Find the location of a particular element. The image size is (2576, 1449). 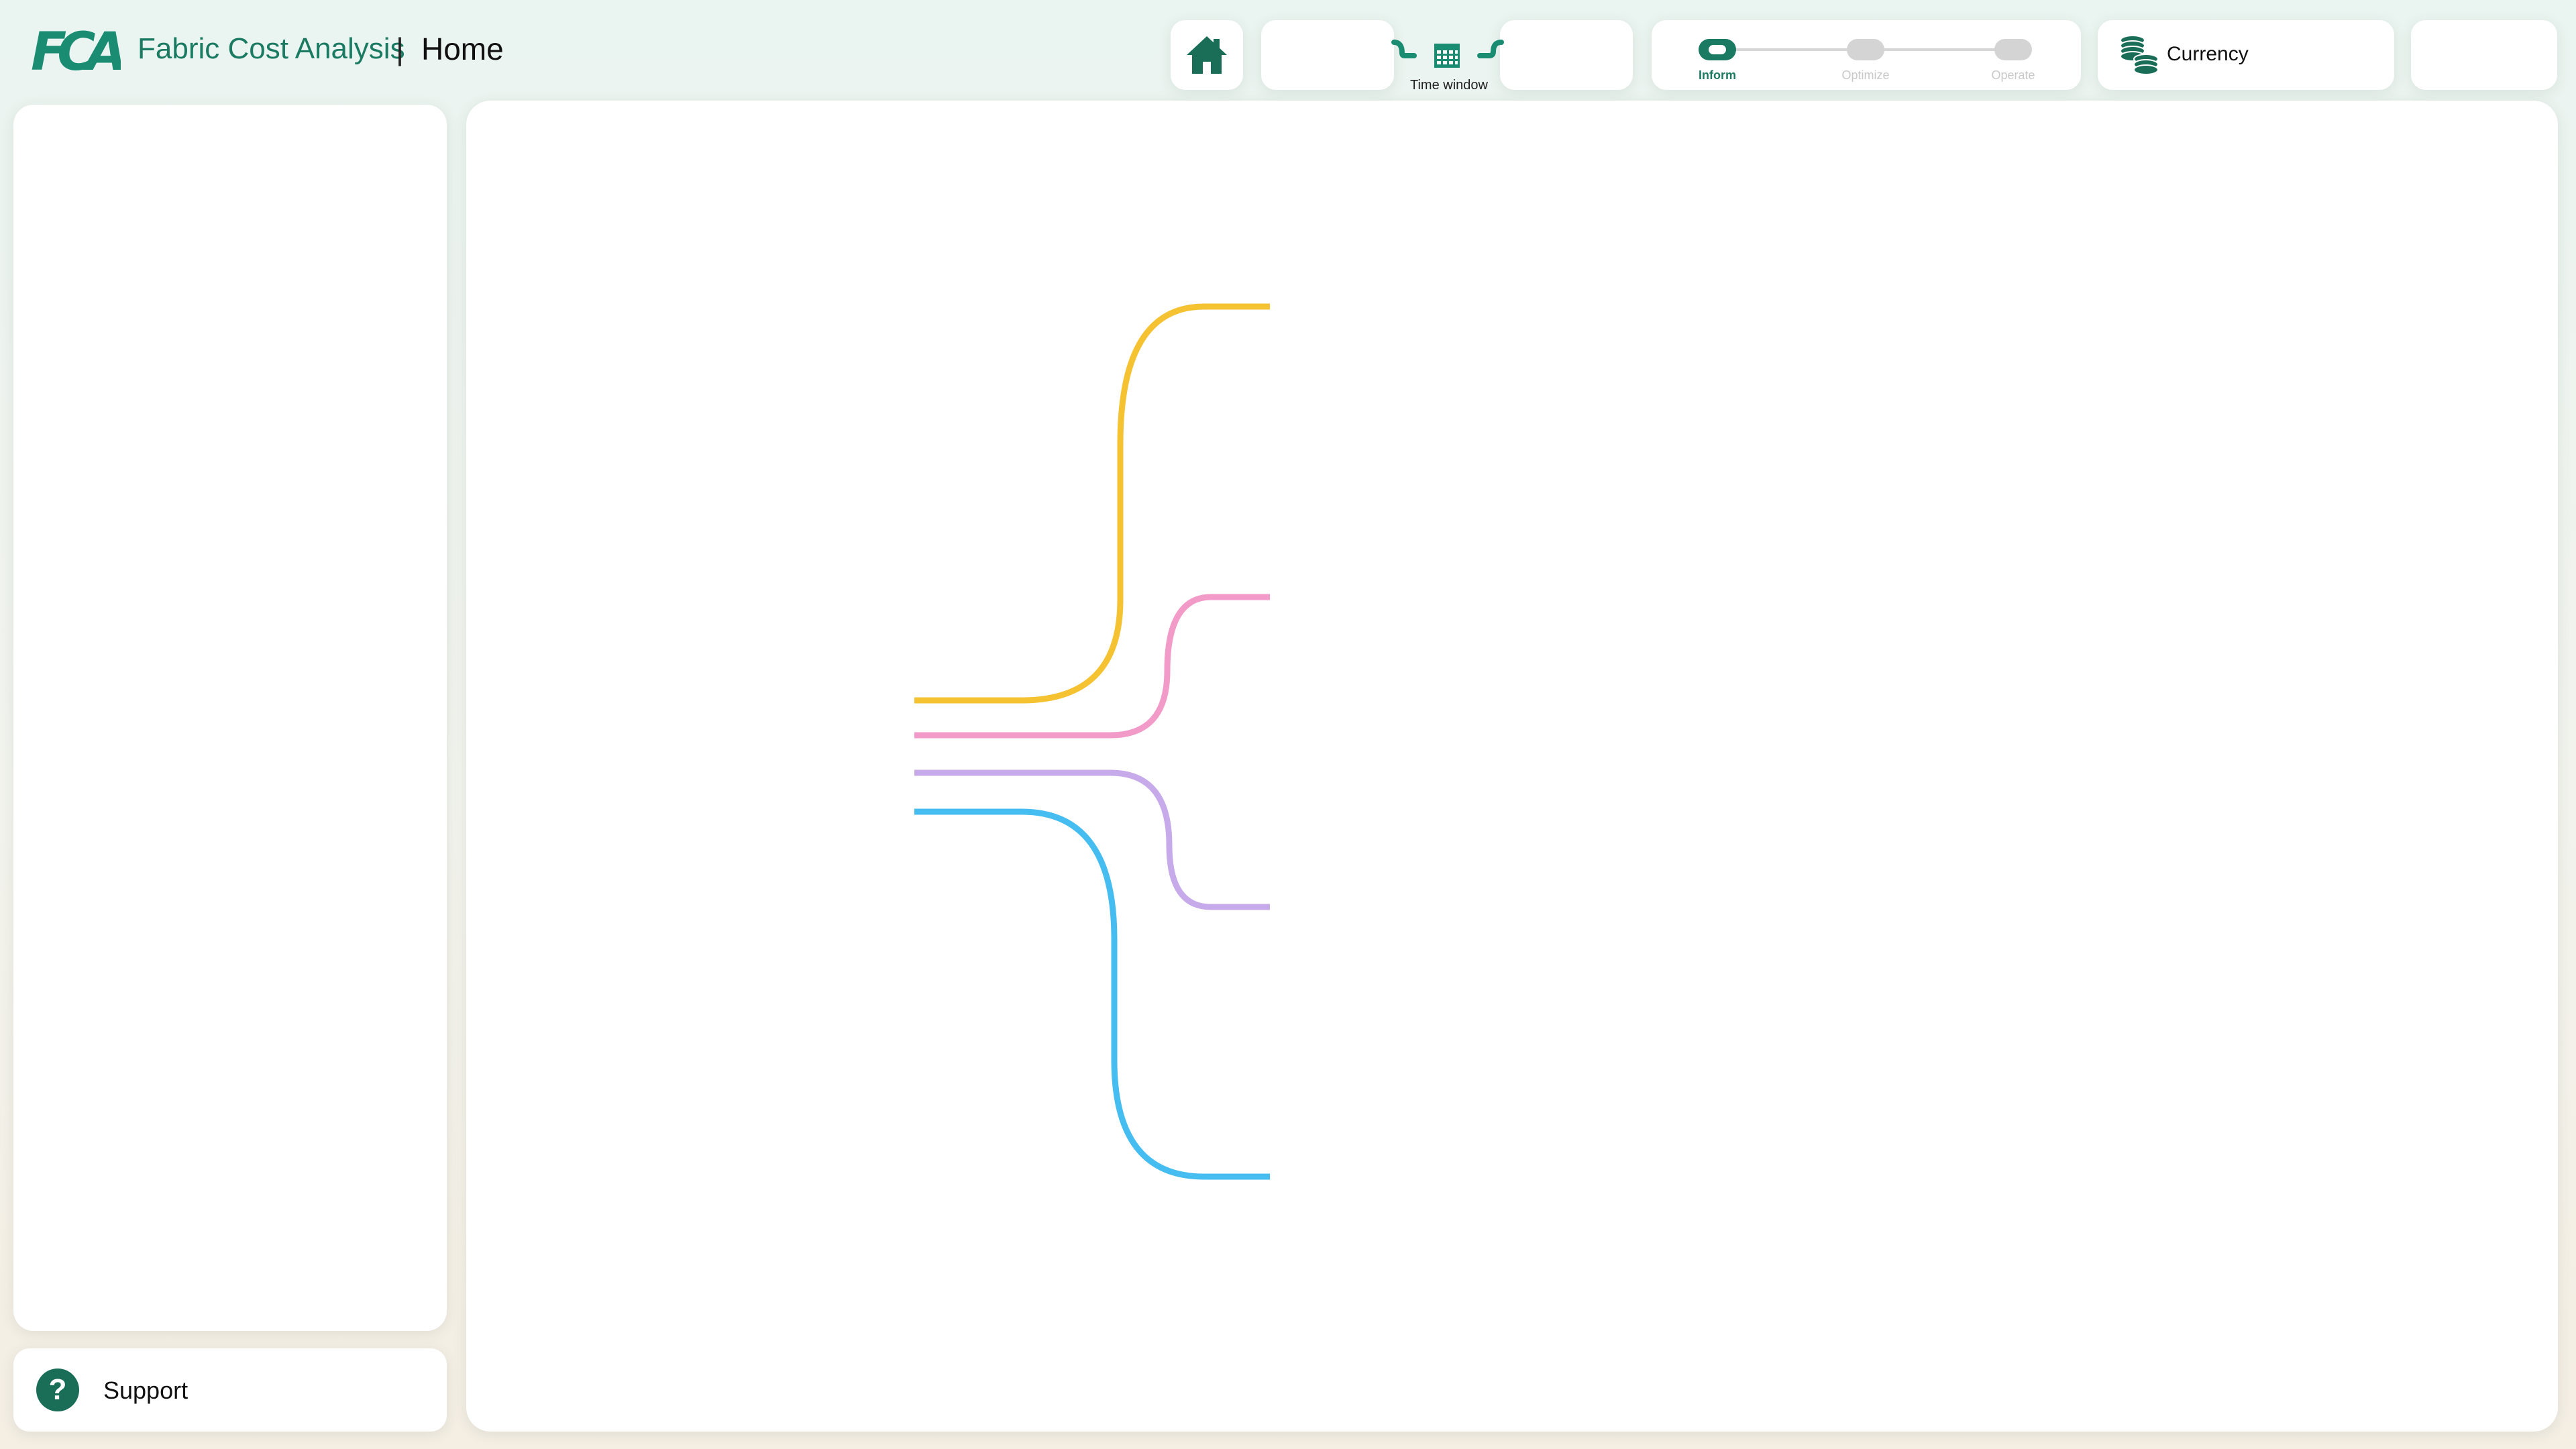

logo-text: FCA is located at coordinates (76, 51).